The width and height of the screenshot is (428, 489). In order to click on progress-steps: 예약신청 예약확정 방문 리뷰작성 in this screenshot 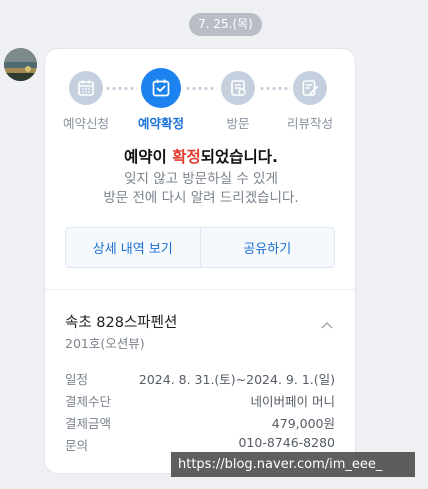, I will do `click(200, 99)`.